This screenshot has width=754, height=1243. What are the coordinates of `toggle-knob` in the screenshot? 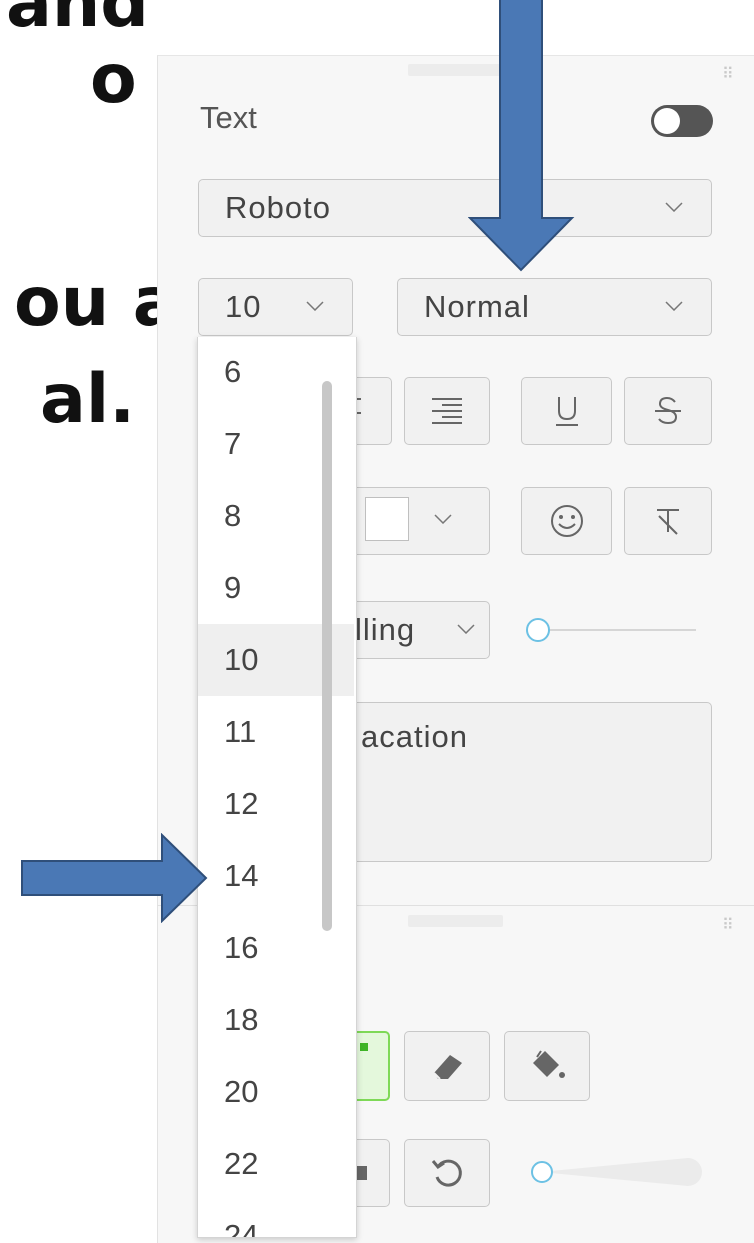 It's located at (667, 121).